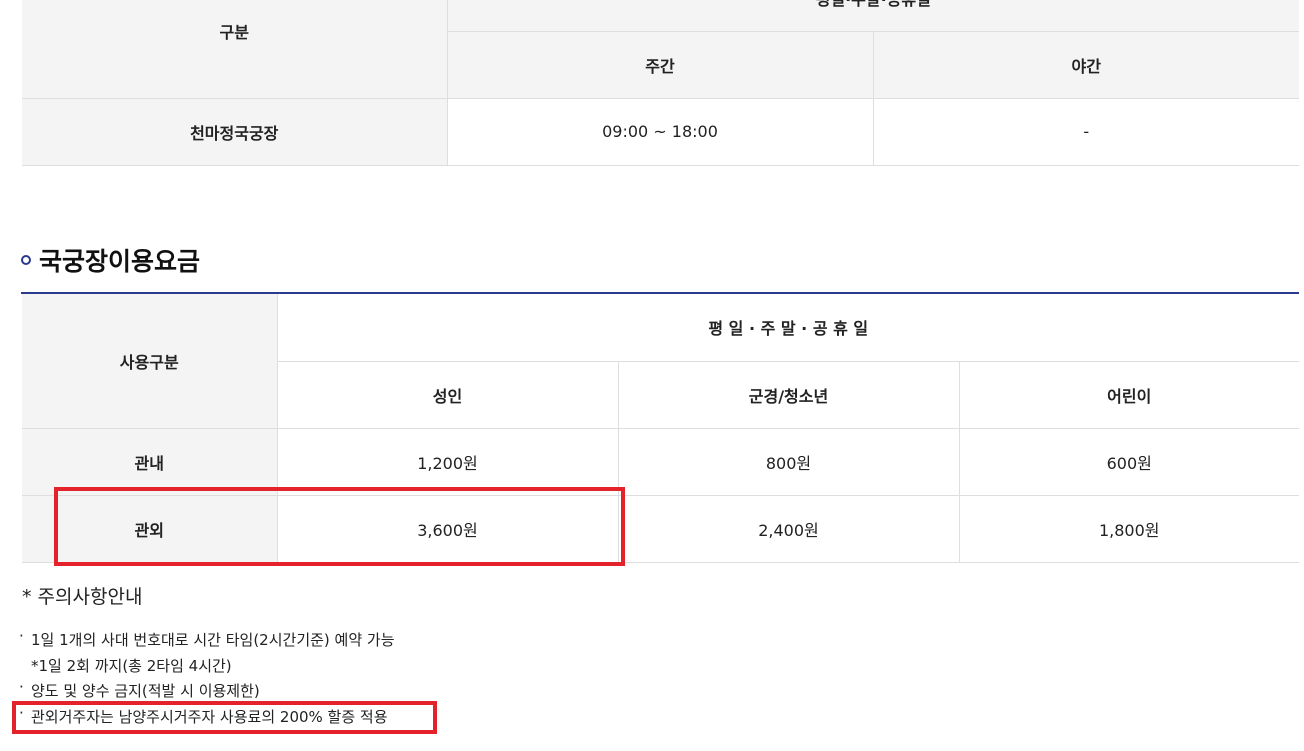 Image resolution: width=1304 pixels, height=751 pixels. Describe the element at coordinates (209, 716) in the screenshot. I see `note-text: 관외거주자는 남양주시거주자 사용료의 200% 할증 적용` at that location.